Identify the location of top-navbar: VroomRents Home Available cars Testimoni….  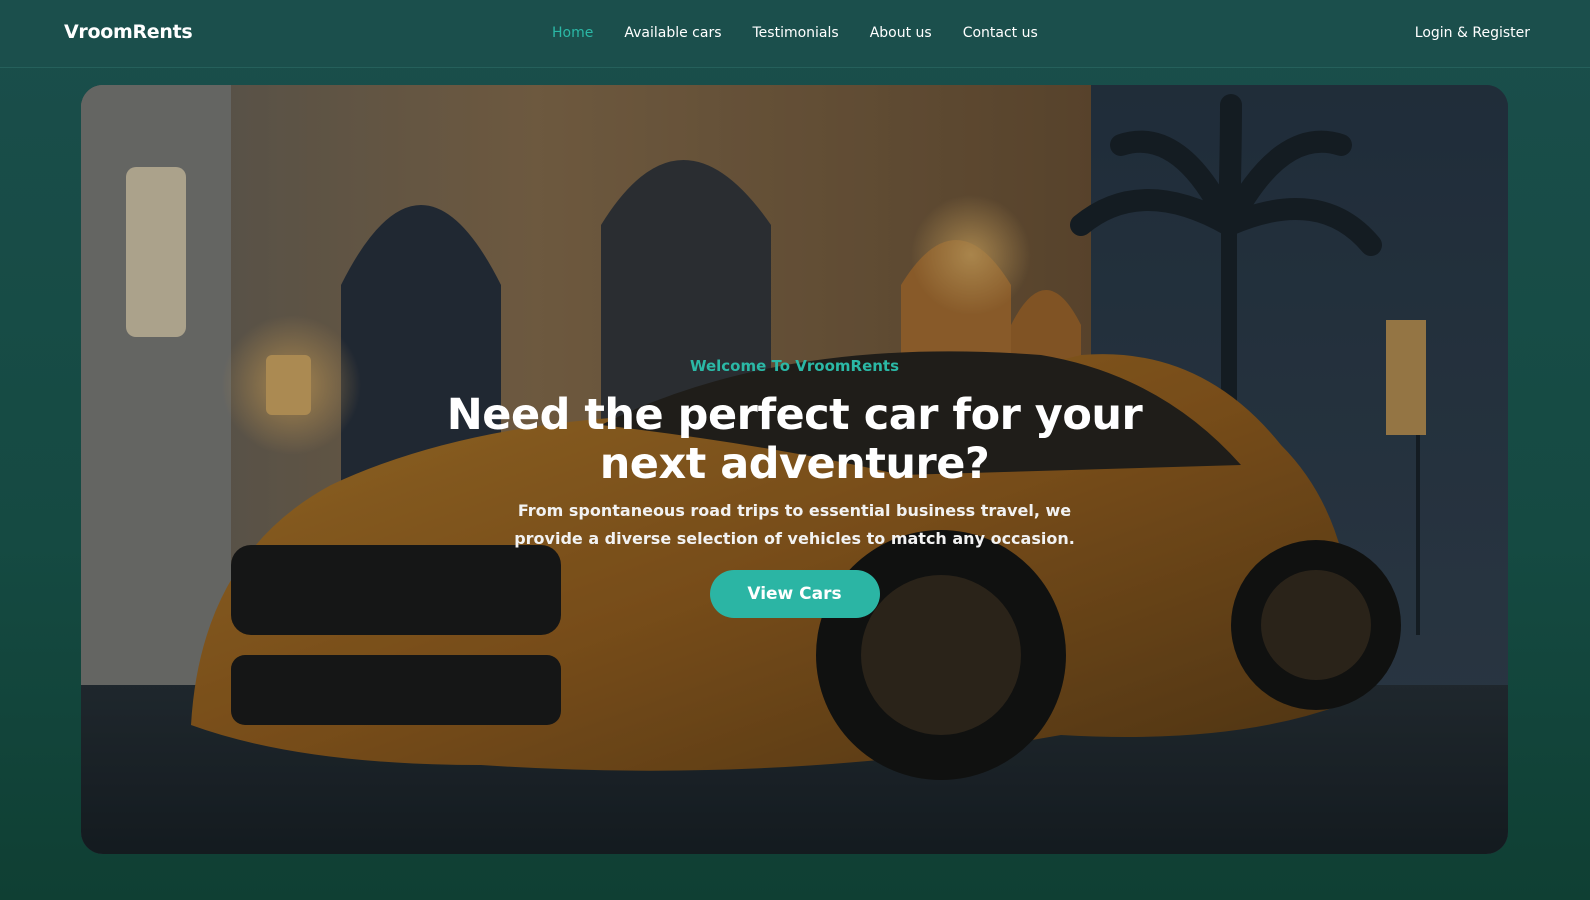
(795, 34).